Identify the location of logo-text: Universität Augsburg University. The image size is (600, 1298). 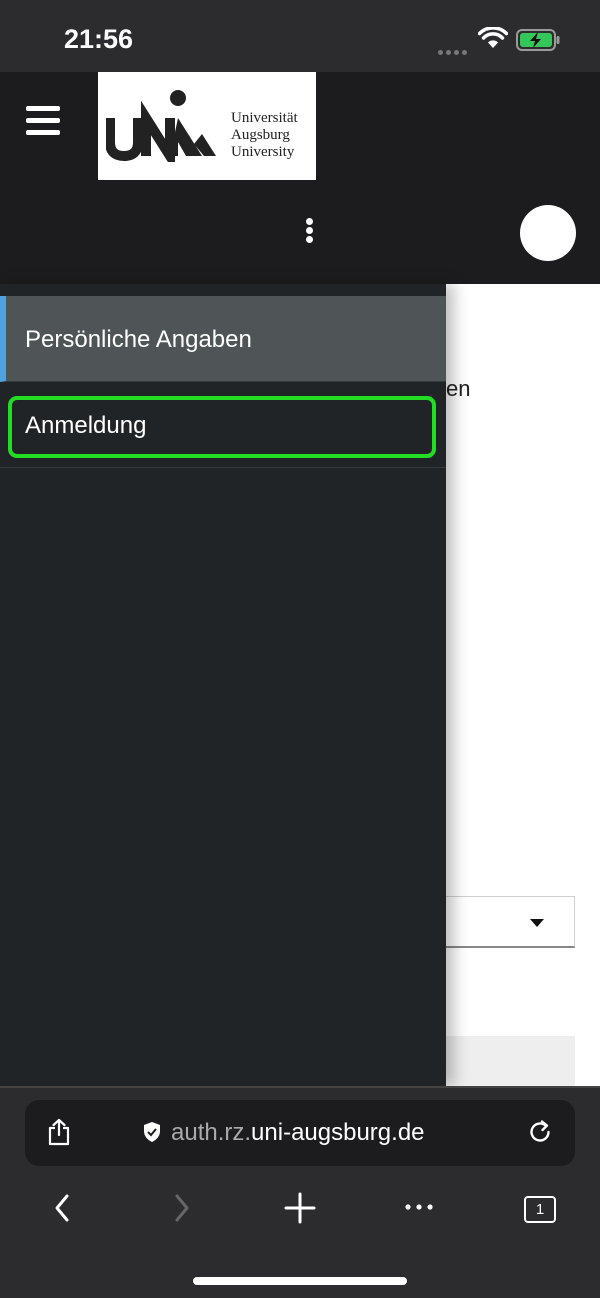
(264, 135).